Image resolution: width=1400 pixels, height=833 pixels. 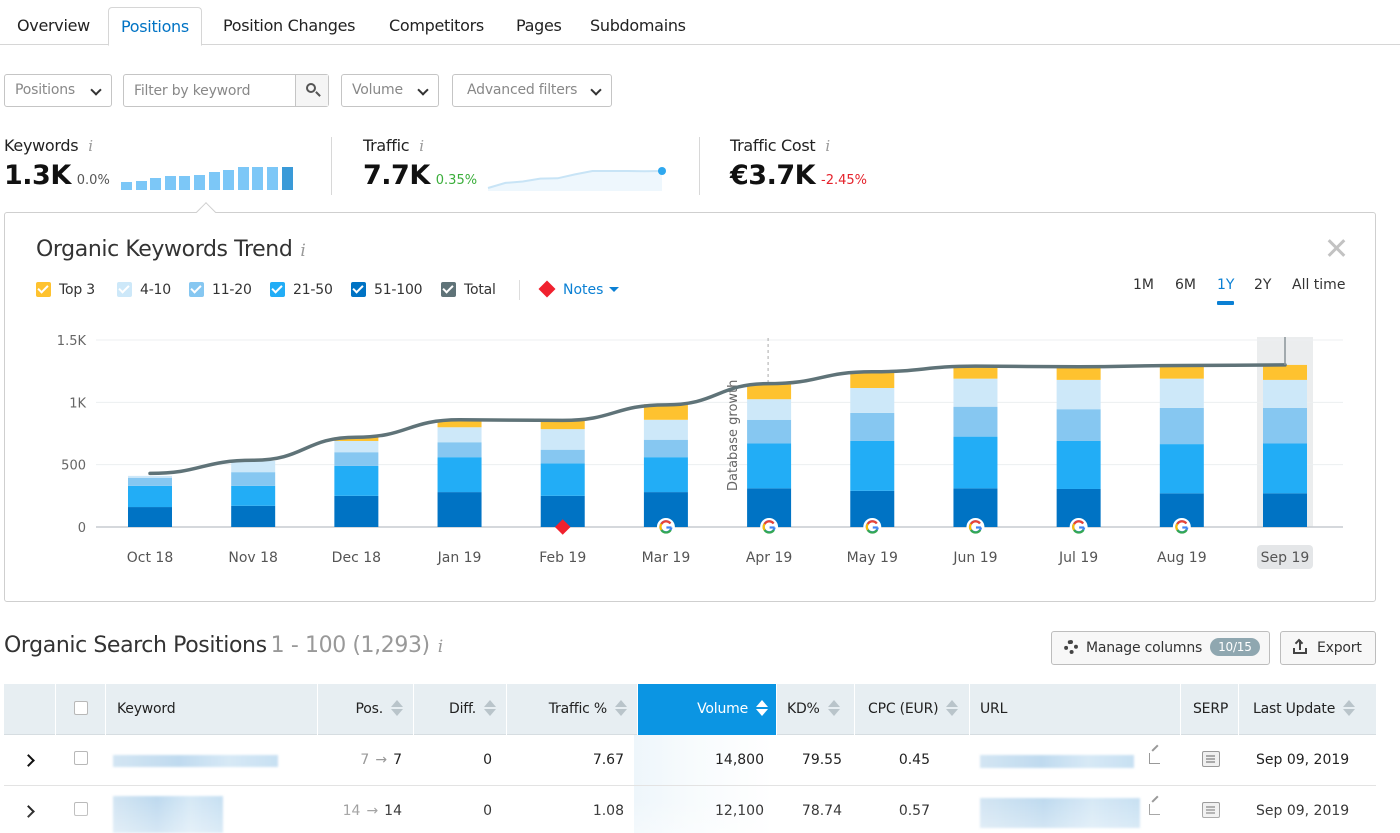 I want to click on tab-position-changes: Position Changes, so click(x=289, y=26).